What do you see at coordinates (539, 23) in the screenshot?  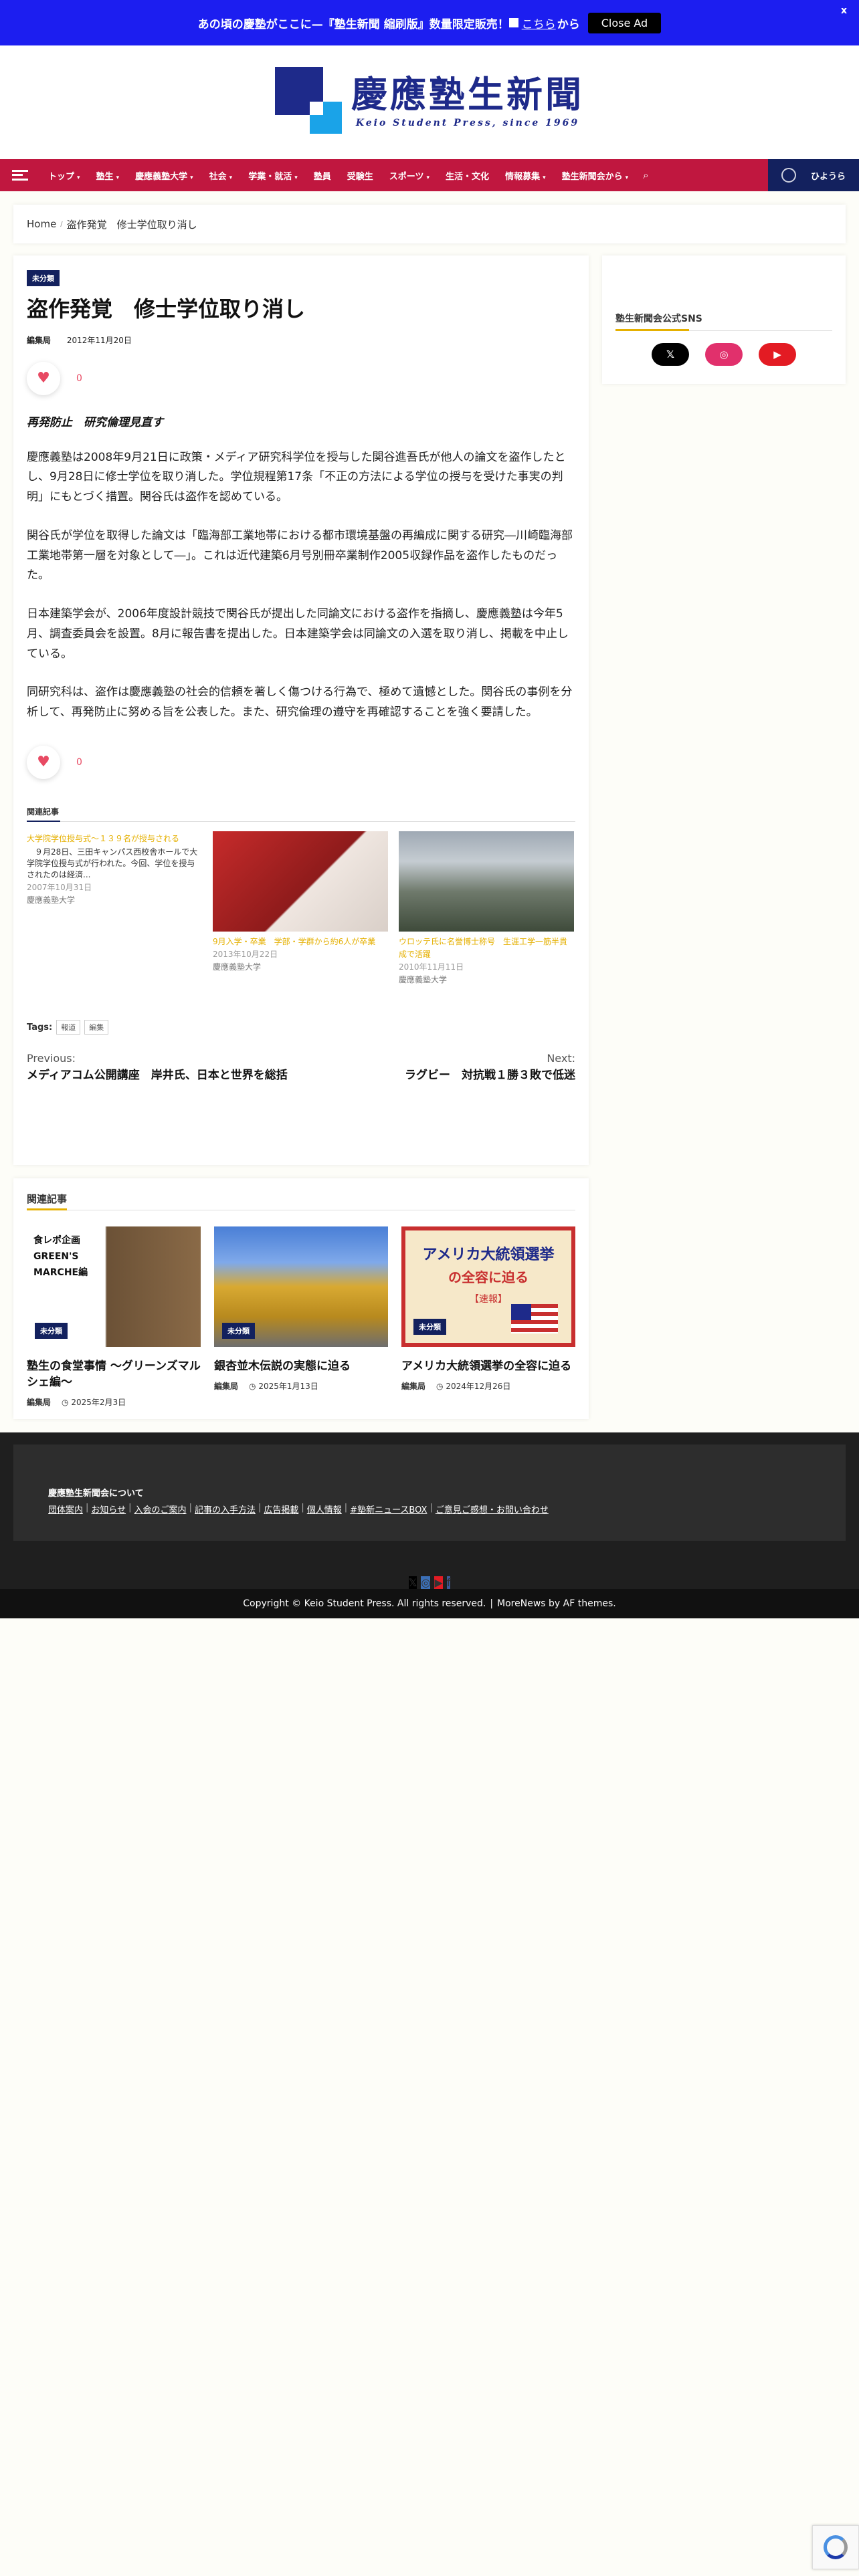 I see `announcement-link: こちら` at bounding box center [539, 23].